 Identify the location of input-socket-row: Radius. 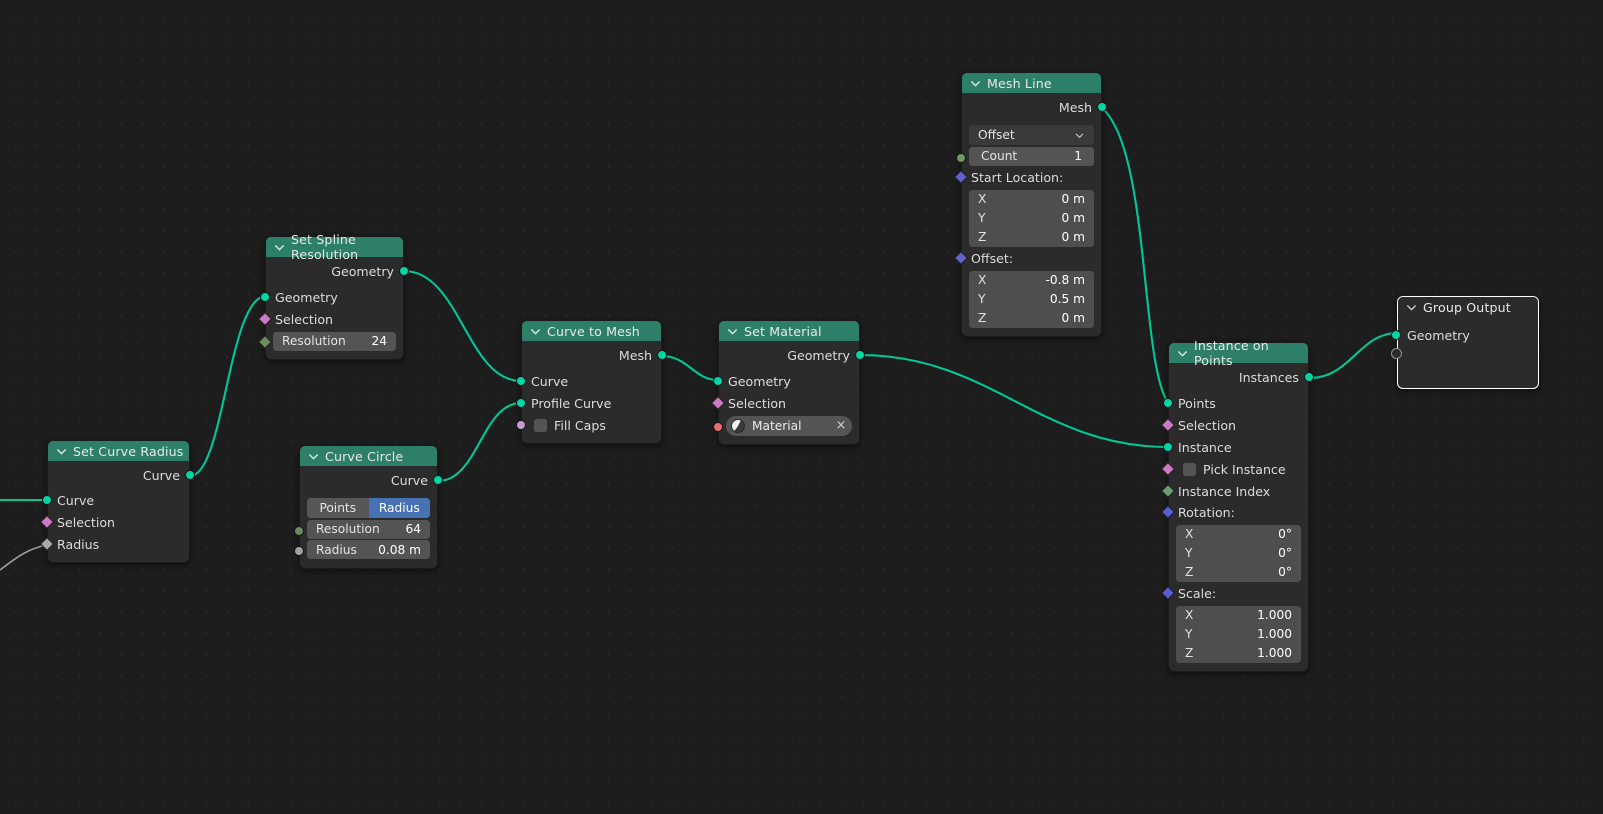
(114, 544).